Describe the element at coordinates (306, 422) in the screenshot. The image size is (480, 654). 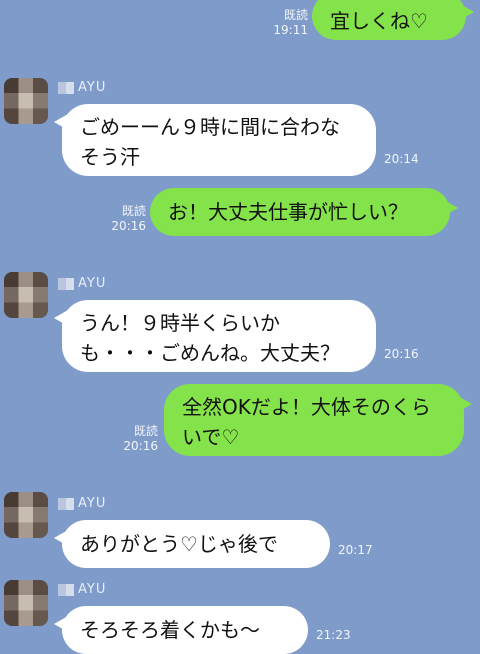
I see `message-text: 全然OKだよ！大体そのくらいで♡` at that location.